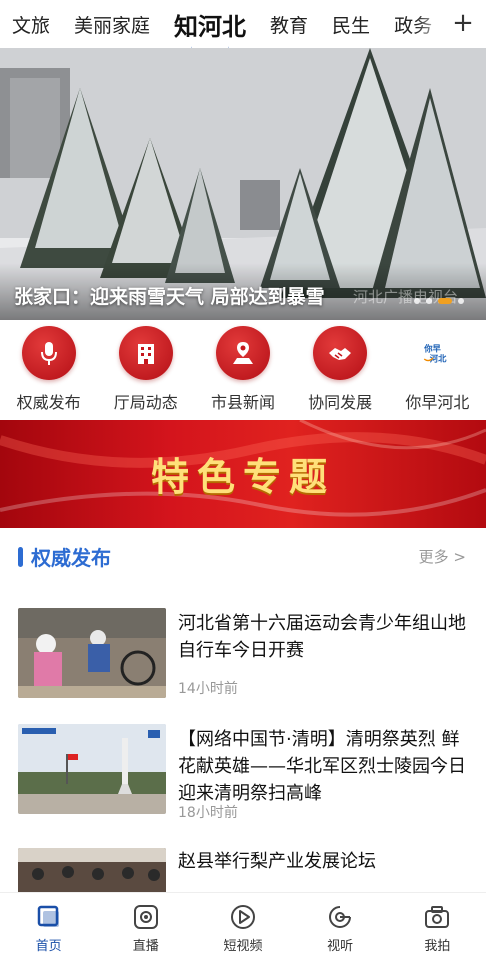 The height and width of the screenshot is (956, 486). What do you see at coordinates (431, 24) in the screenshot?
I see `tabs-fade-overlay` at bounding box center [431, 24].